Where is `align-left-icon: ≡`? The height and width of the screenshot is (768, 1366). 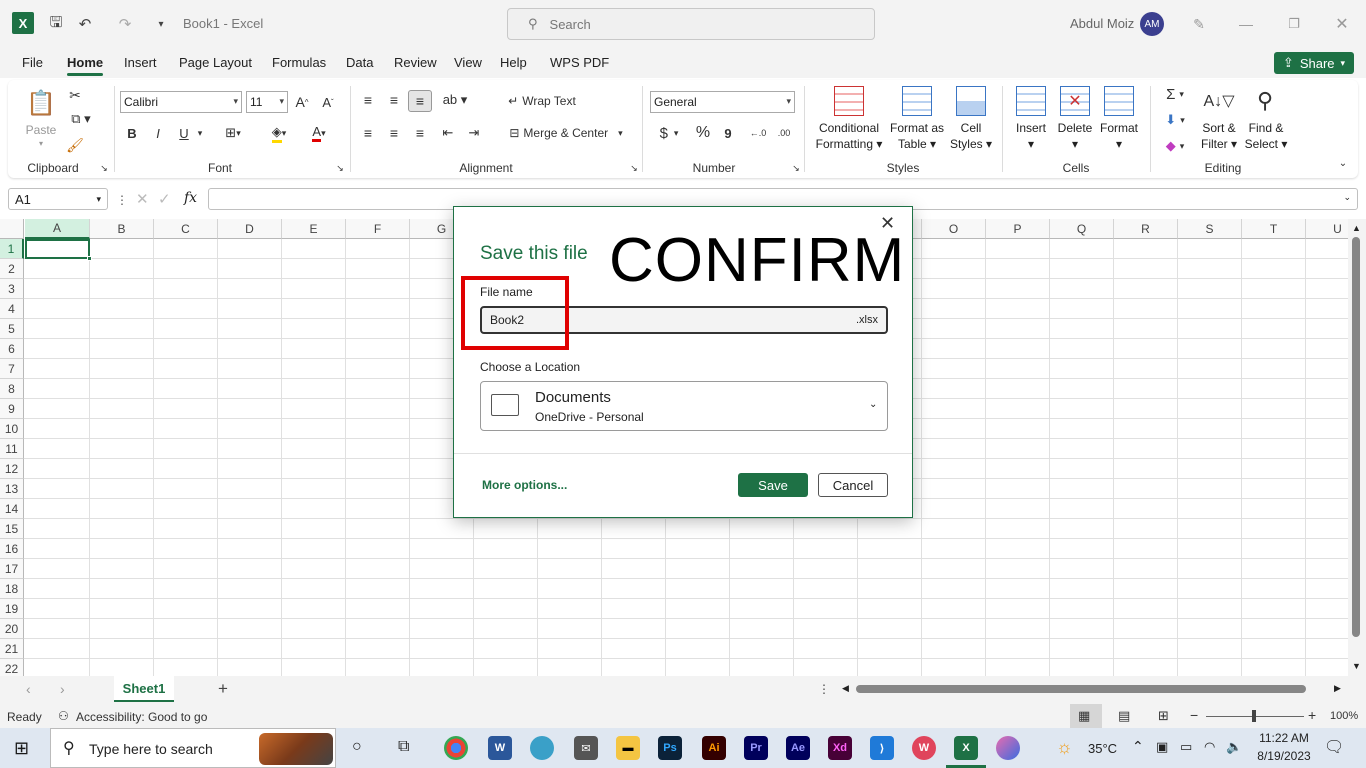 align-left-icon: ≡ is located at coordinates (368, 133).